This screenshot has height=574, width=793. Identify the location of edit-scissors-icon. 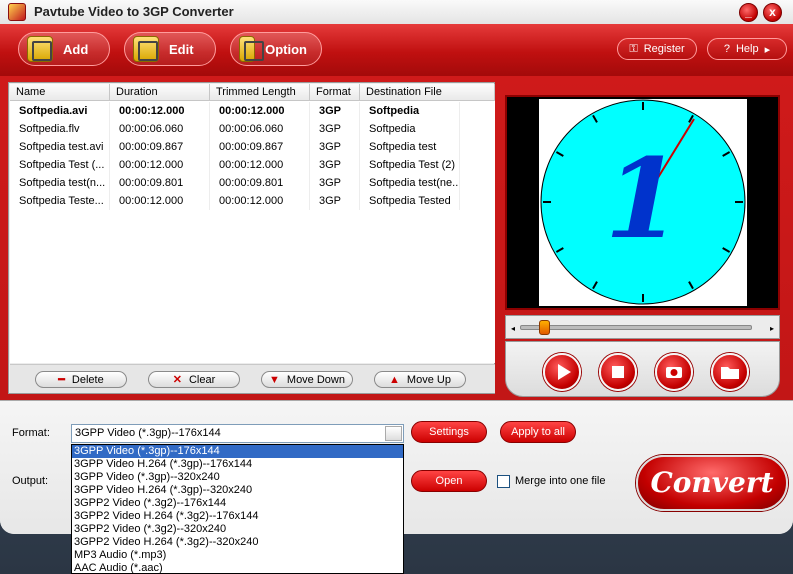
(146, 49).